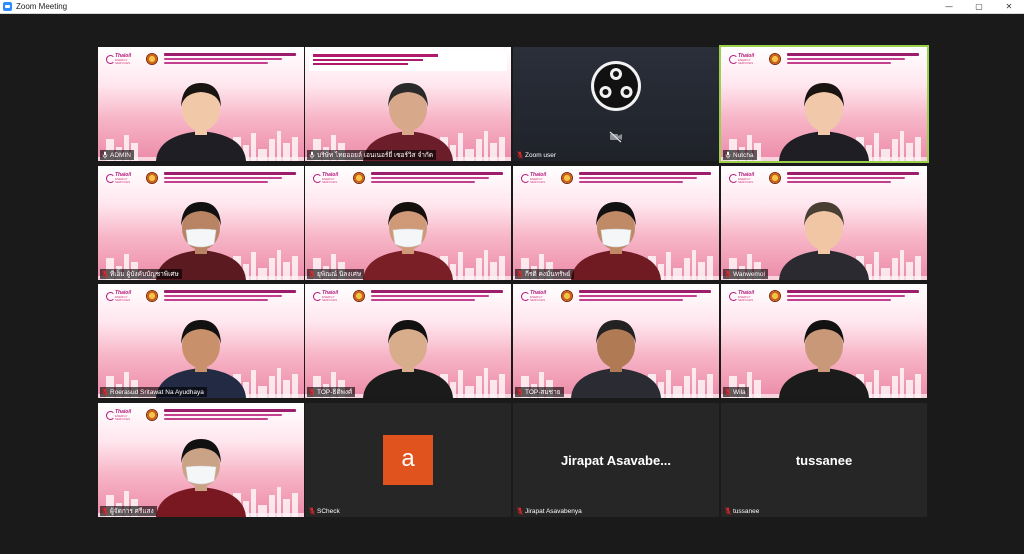  Describe the element at coordinates (739, 392) in the screenshot. I see `participant-name: Wila` at that location.